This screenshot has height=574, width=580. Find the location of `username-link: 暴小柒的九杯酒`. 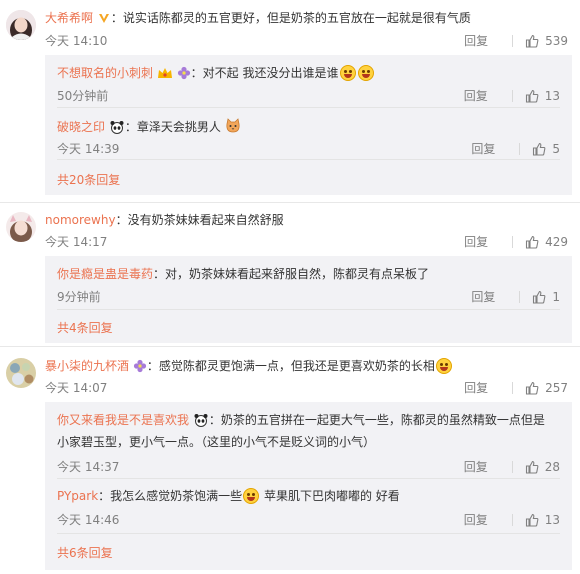

username-link: 暴小柒的九杯酒 is located at coordinates (87, 366).